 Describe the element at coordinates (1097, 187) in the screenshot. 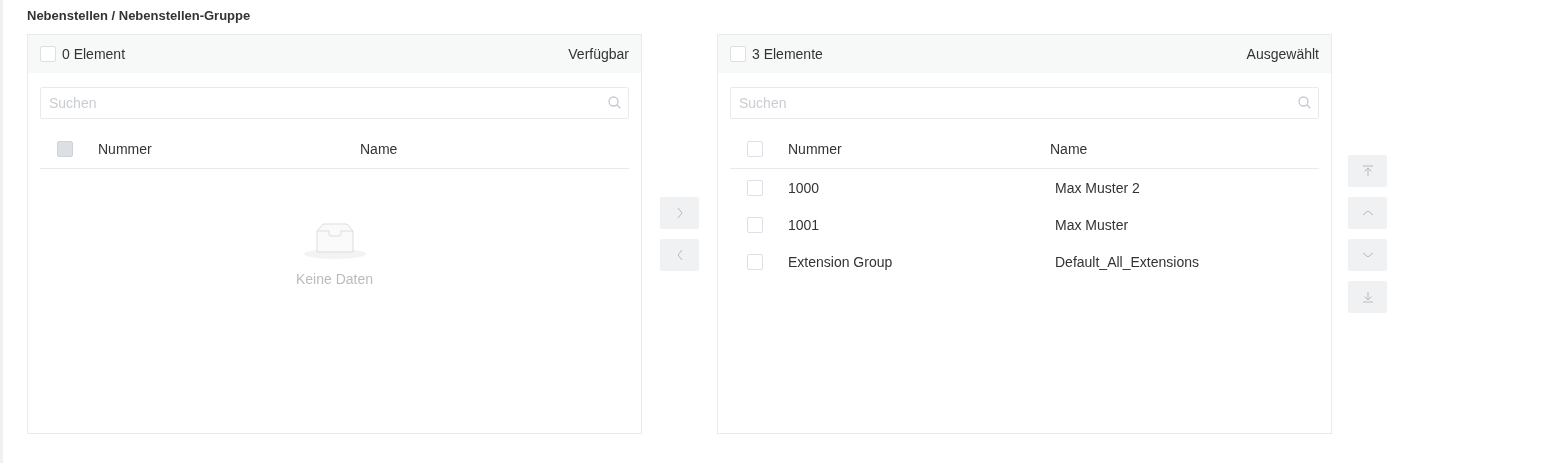

I see `table-cell: Max Muster 2` at that location.